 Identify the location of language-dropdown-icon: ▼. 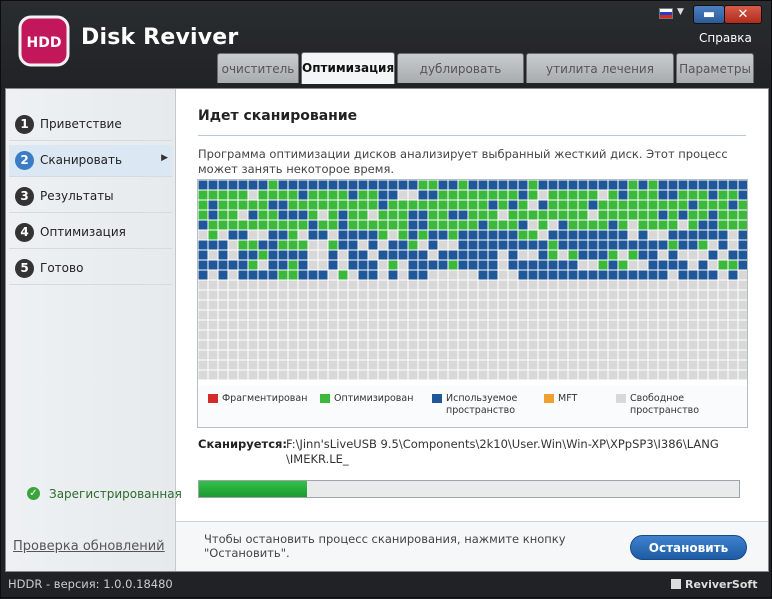
(680, 12).